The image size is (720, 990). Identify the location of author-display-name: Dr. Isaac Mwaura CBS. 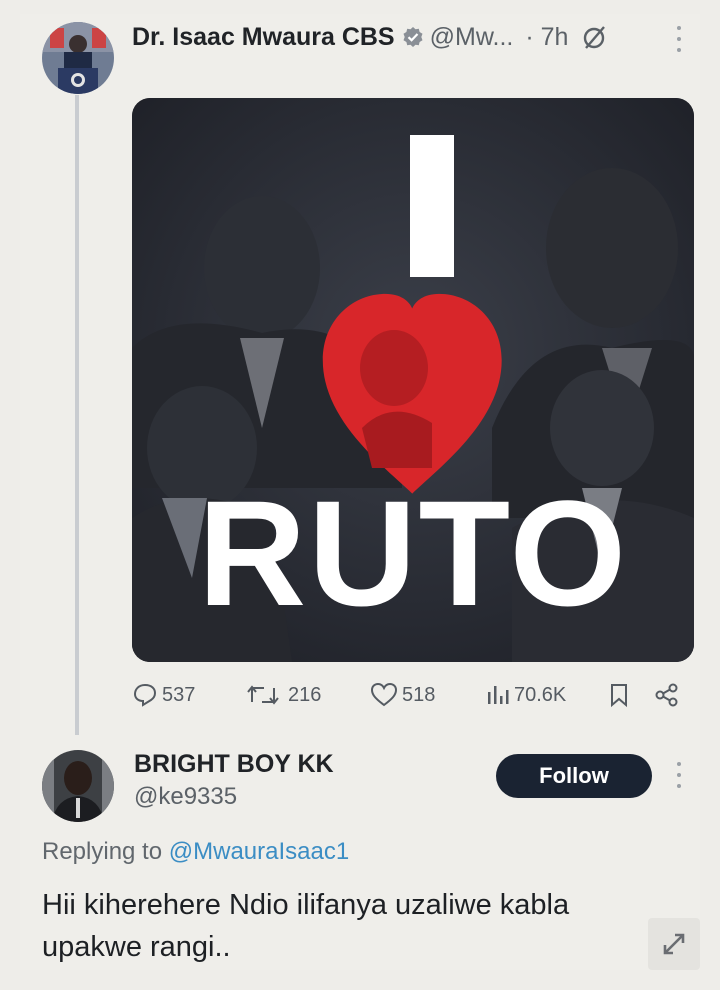
(263, 37).